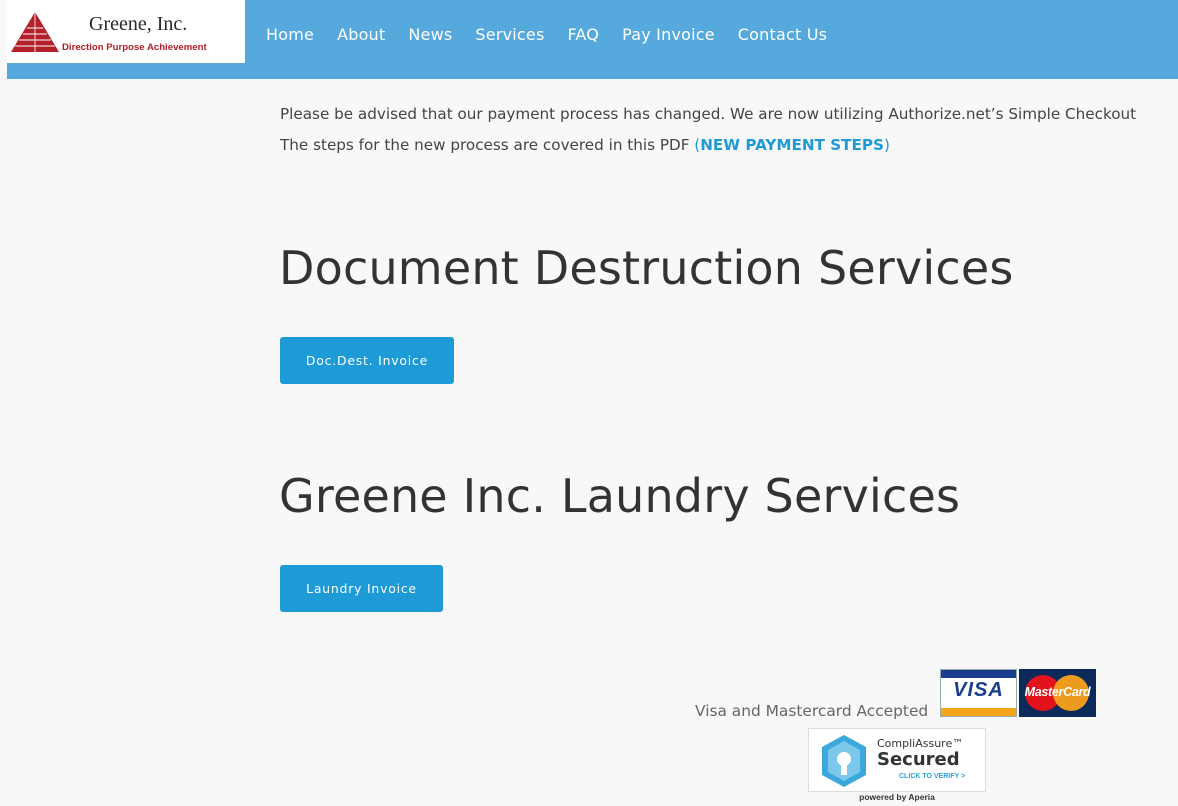 The width and height of the screenshot is (1178, 806). I want to click on compliassure-verify-link: CLICK TO VERIFY >, so click(932, 776).